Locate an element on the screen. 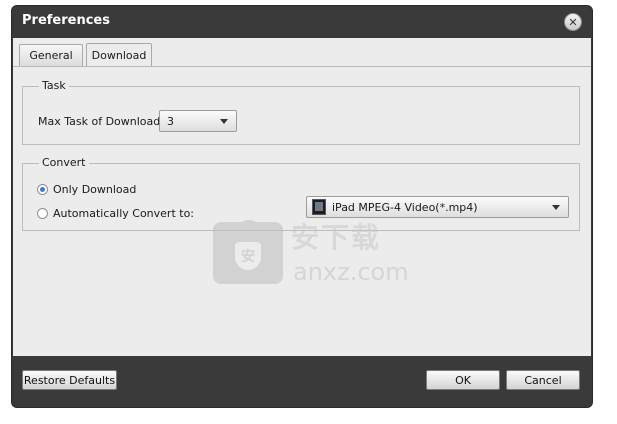 Image resolution: width=617 pixels, height=424 pixels. tab-divider is located at coordinates (302, 66).